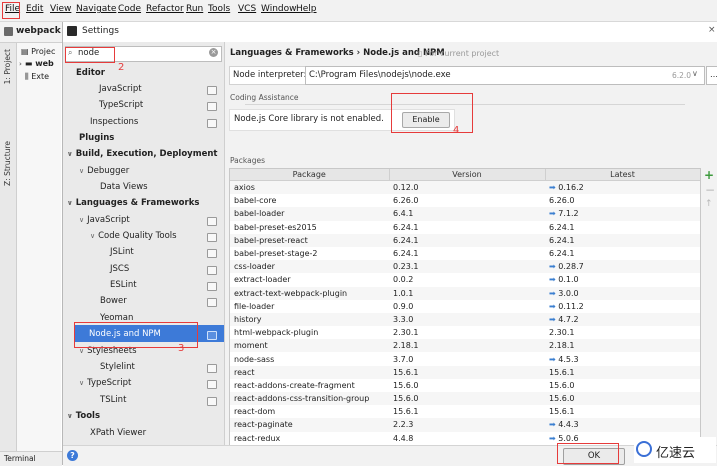 This screenshot has width=717, height=466. Describe the element at coordinates (117, 367) in the screenshot. I see `tree-stylelint: Stylelint` at that location.